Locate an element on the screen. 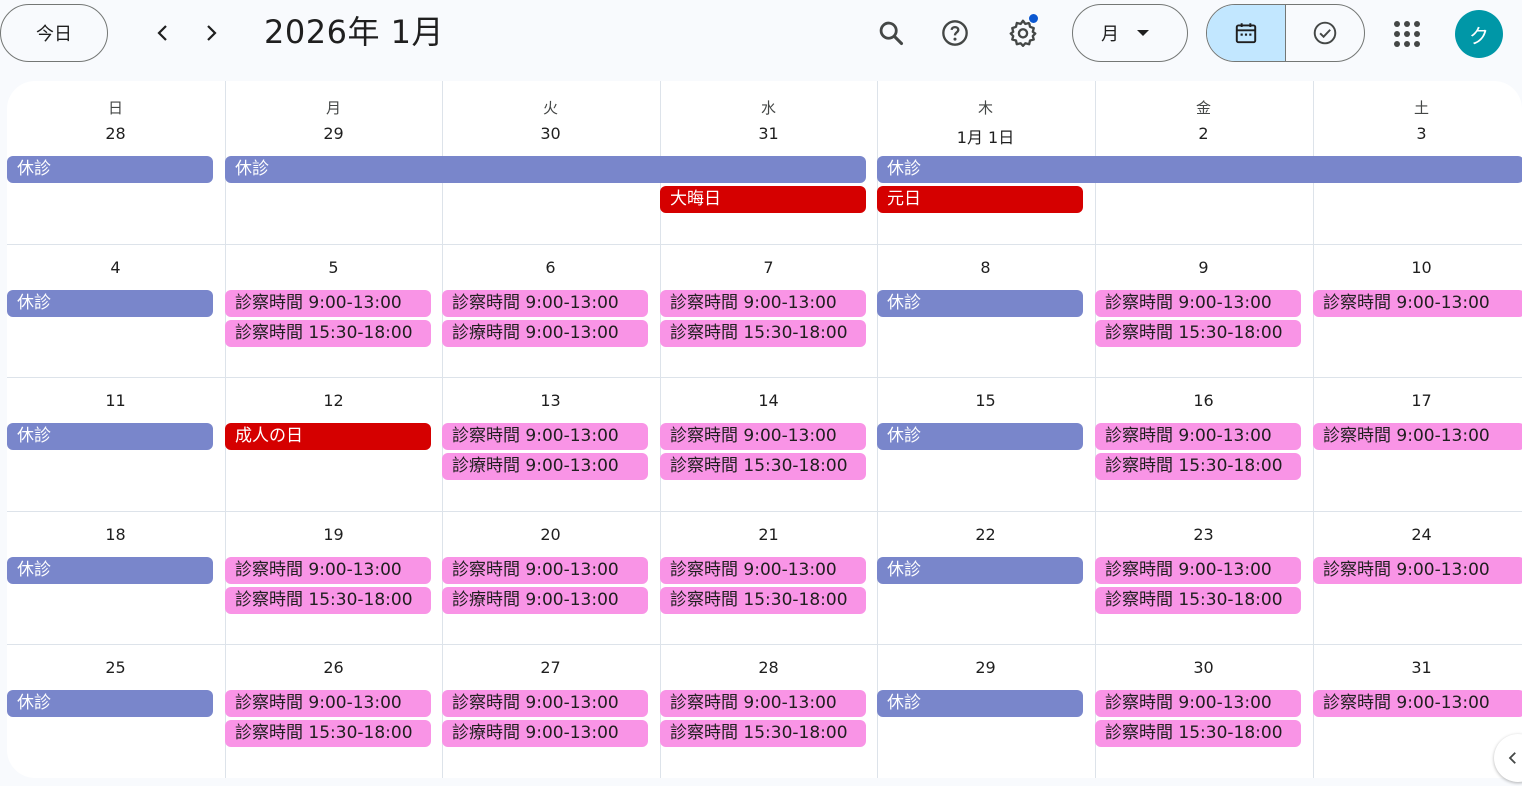 This screenshot has width=1522, height=786. calendar-view-button is located at coordinates (1246, 33).